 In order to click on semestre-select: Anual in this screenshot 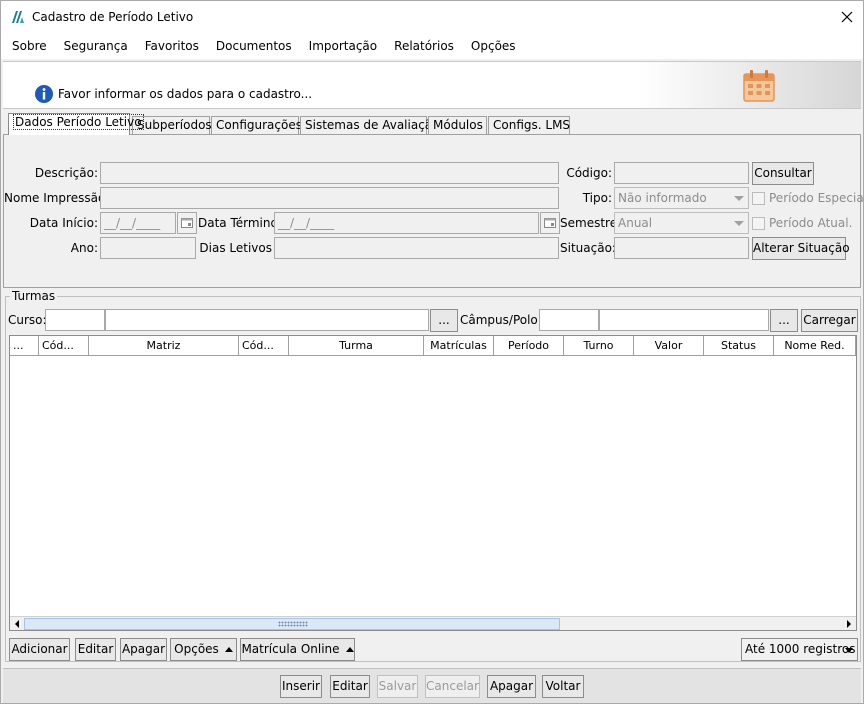, I will do `click(681, 223)`.